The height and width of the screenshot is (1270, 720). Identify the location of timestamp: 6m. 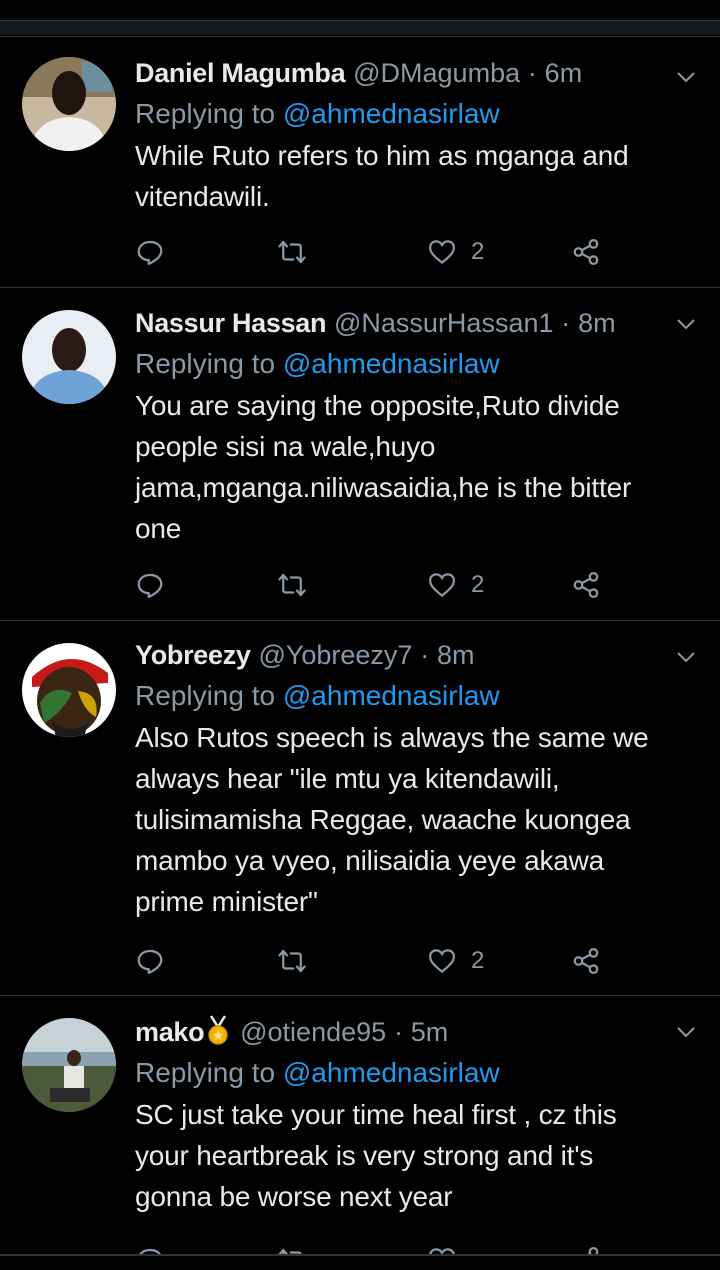
(564, 73).